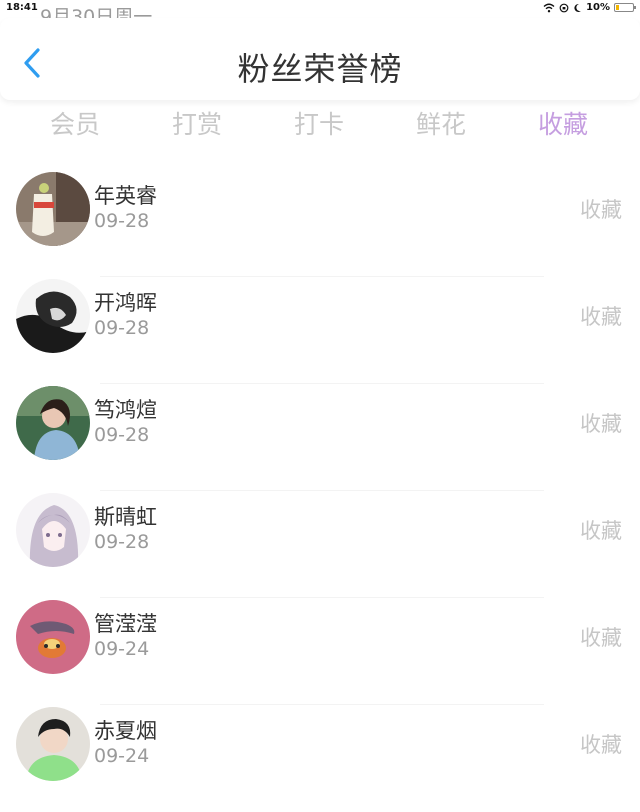 Image resolution: width=640 pixels, height=812 pixels. I want to click on fan-name: 赤夏烟, so click(125, 731).